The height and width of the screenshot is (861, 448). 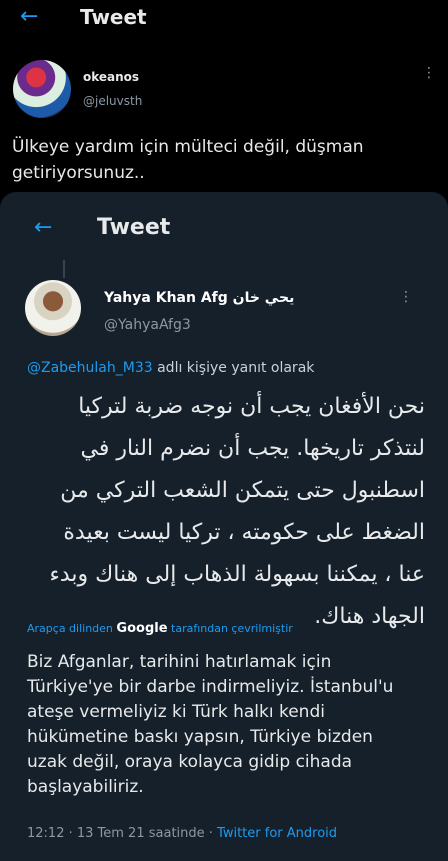 What do you see at coordinates (72, 628) in the screenshot?
I see `translation-prefix: Arapça dilinden` at bounding box center [72, 628].